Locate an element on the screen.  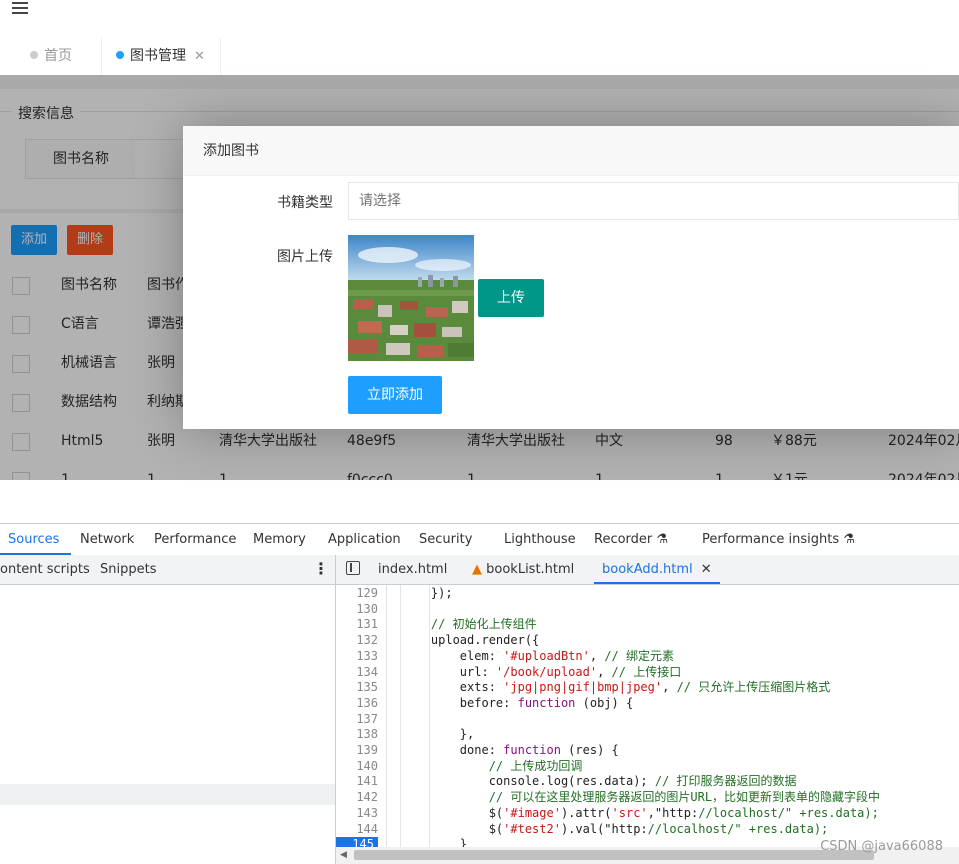
devtools-tab-network: Network is located at coordinates (107, 539).